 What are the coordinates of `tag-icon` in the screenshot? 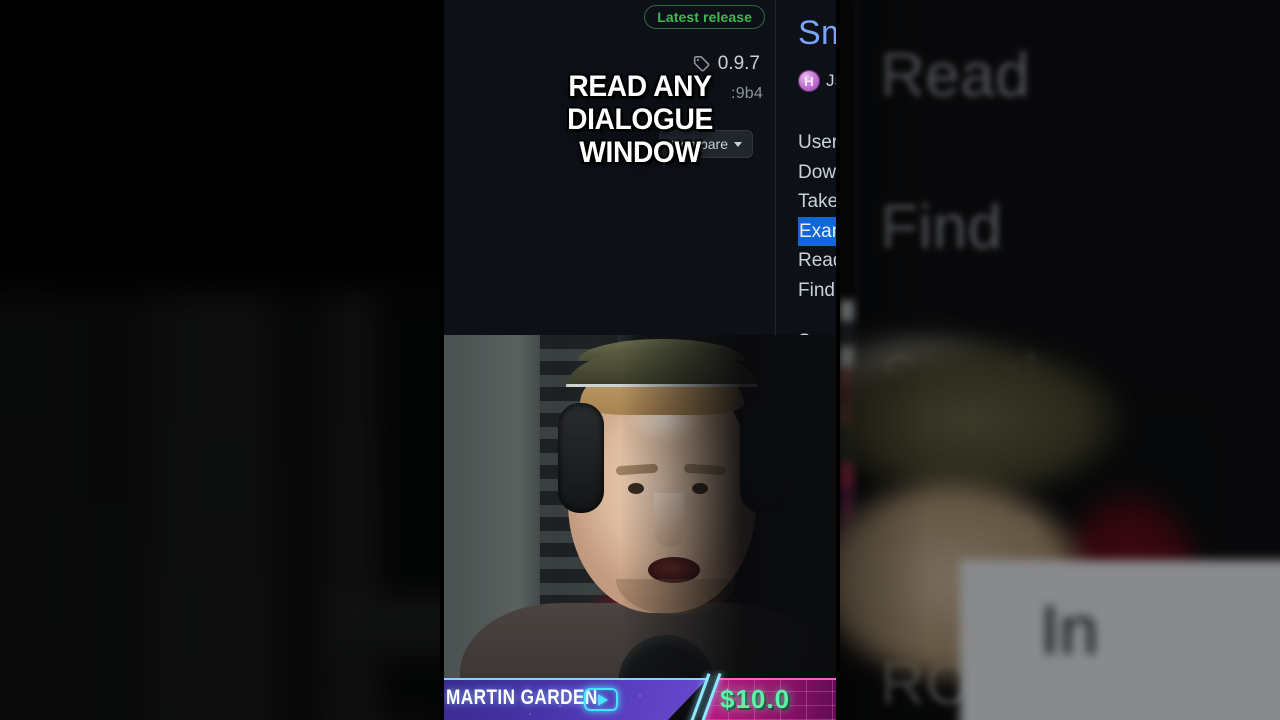 It's located at (702, 64).